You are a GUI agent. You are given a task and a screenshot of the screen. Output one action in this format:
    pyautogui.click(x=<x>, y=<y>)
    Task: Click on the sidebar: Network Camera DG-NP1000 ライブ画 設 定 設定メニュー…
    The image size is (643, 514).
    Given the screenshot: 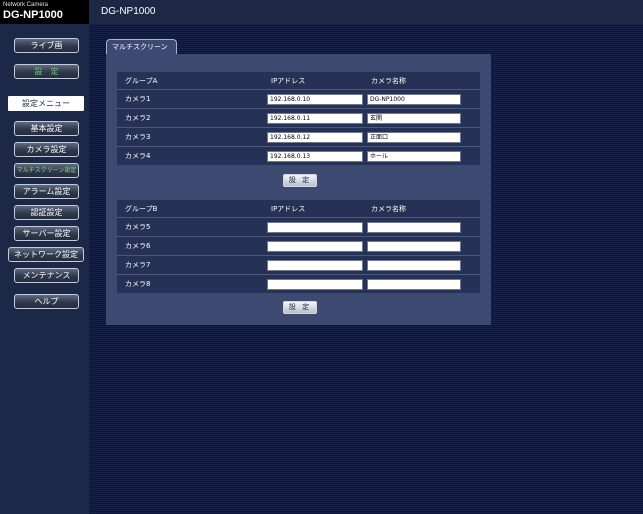 What is the action you would take?
    pyautogui.click(x=44, y=257)
    